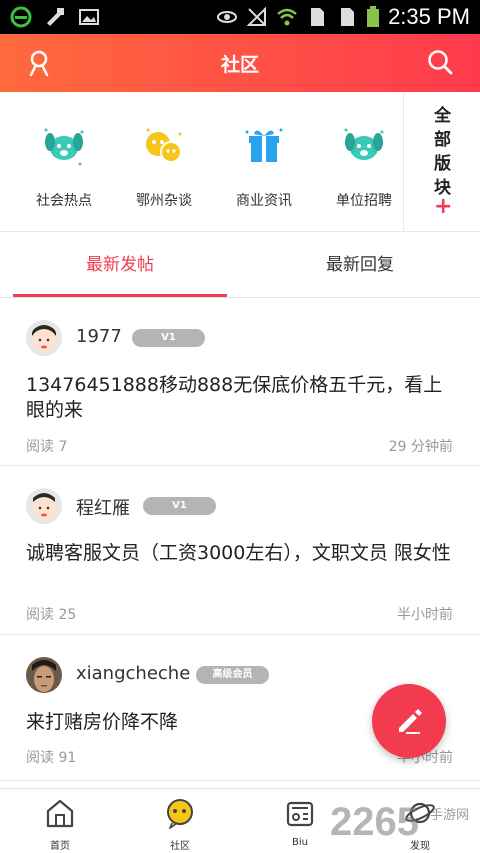 This screenshot has width=480, height=853. What do you see at coordinates (133, 673) in the screenshot?
I see `post-username: xiangcheche` at bounding box center [133, 673].